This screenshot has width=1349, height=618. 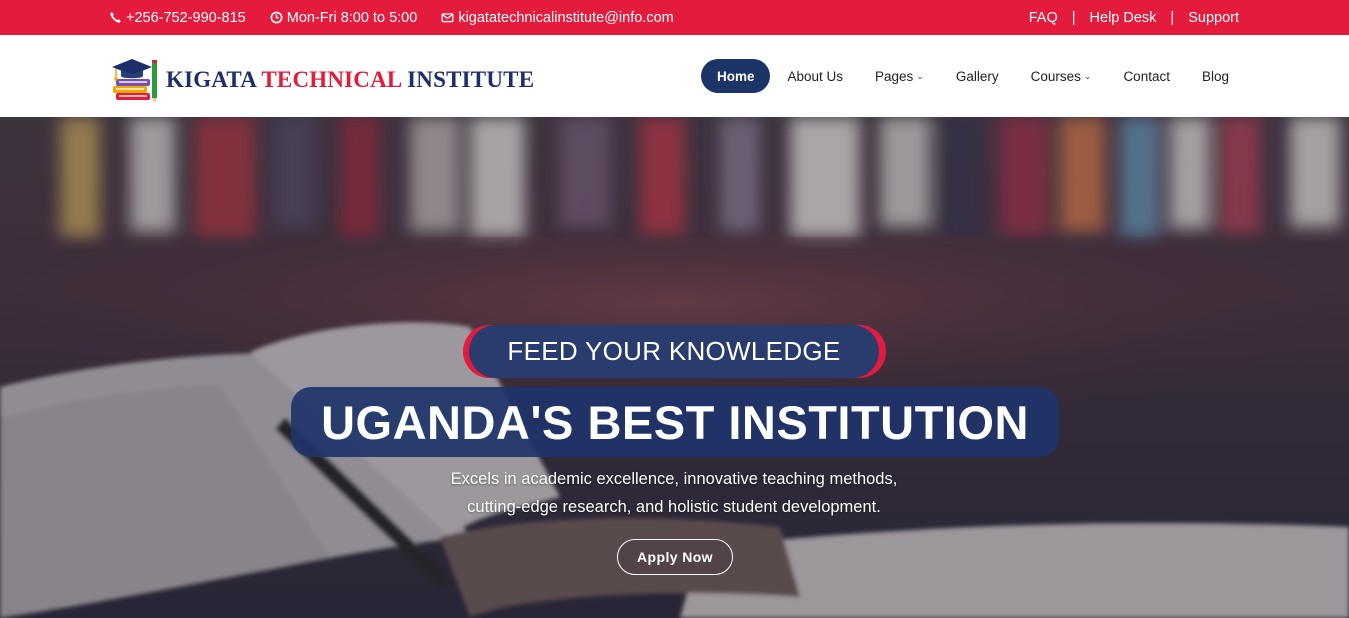 What do you see at coordinates (134, 81) in the screenshot?
I see `books-graduation-cap-icon` at bounding box center [134, 81].